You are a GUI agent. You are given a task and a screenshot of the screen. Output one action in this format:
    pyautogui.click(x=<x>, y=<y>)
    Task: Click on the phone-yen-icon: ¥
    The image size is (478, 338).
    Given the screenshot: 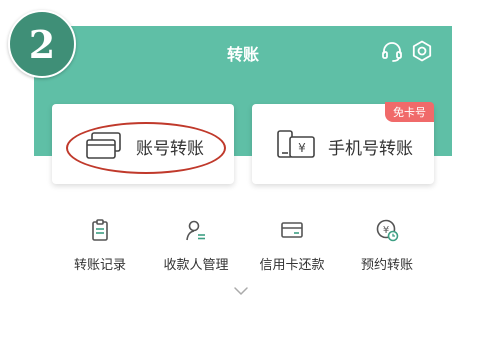 What is the action you would take?
    pyautogui.click(x=296, y=144)
    